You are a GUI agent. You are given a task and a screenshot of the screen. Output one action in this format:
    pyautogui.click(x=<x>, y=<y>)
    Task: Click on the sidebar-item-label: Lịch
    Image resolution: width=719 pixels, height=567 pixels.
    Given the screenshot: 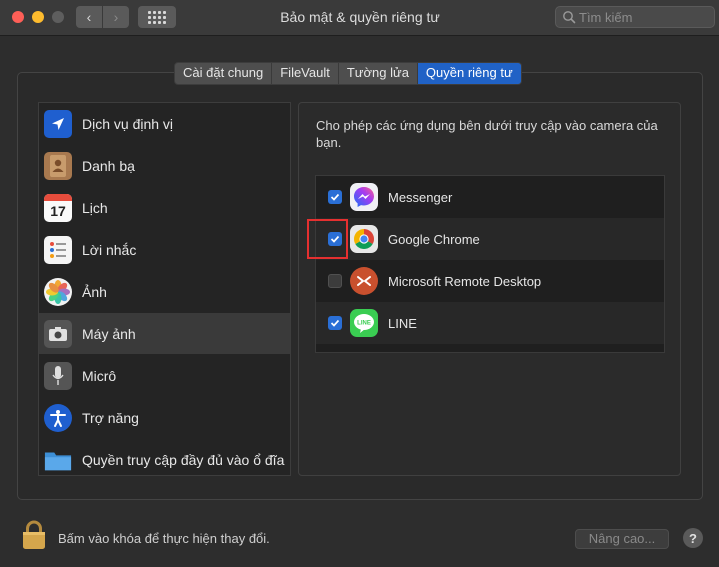 What is the action you would take?
    pyautogui.click(x=95, y=207)
    